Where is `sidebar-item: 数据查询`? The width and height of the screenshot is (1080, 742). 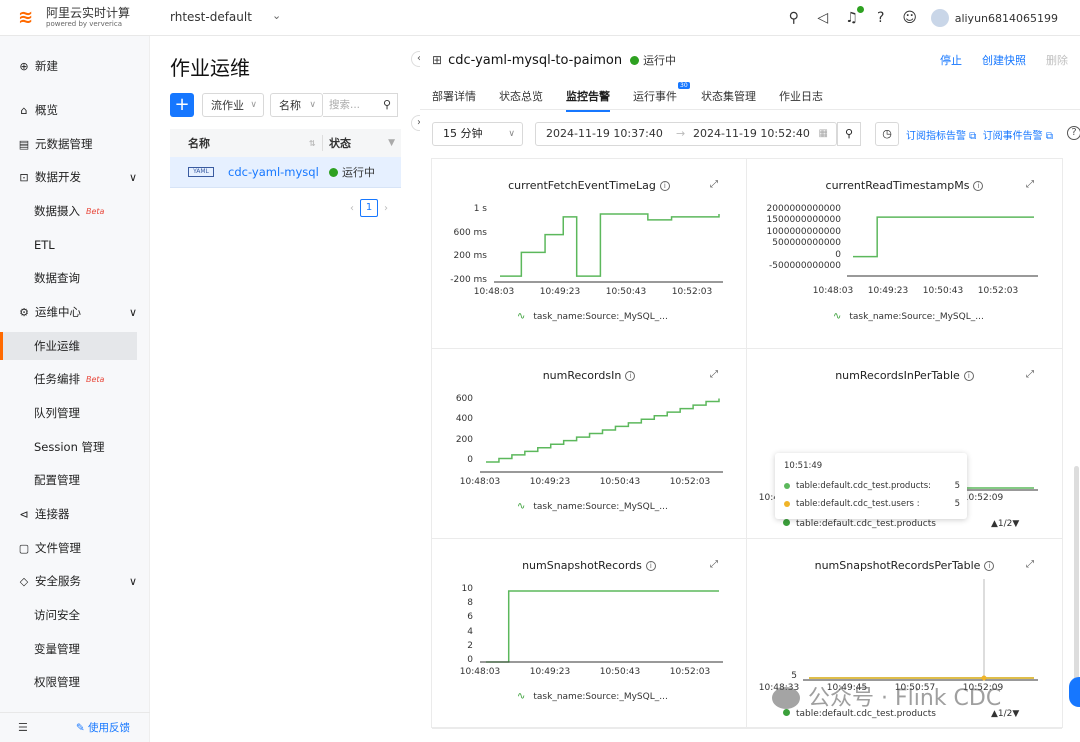
sidebar-item: 数据查询 is located at coordinates (68, 278).